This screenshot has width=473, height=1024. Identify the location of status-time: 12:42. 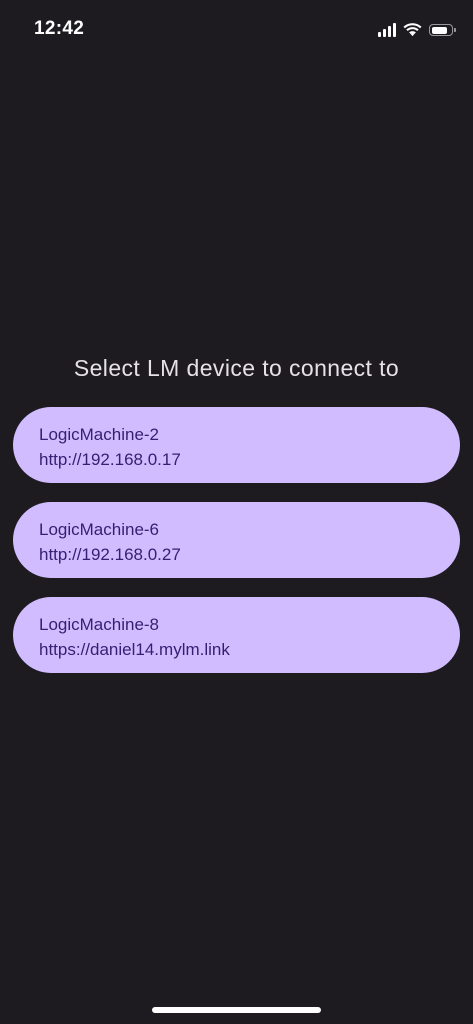
(59, 28).